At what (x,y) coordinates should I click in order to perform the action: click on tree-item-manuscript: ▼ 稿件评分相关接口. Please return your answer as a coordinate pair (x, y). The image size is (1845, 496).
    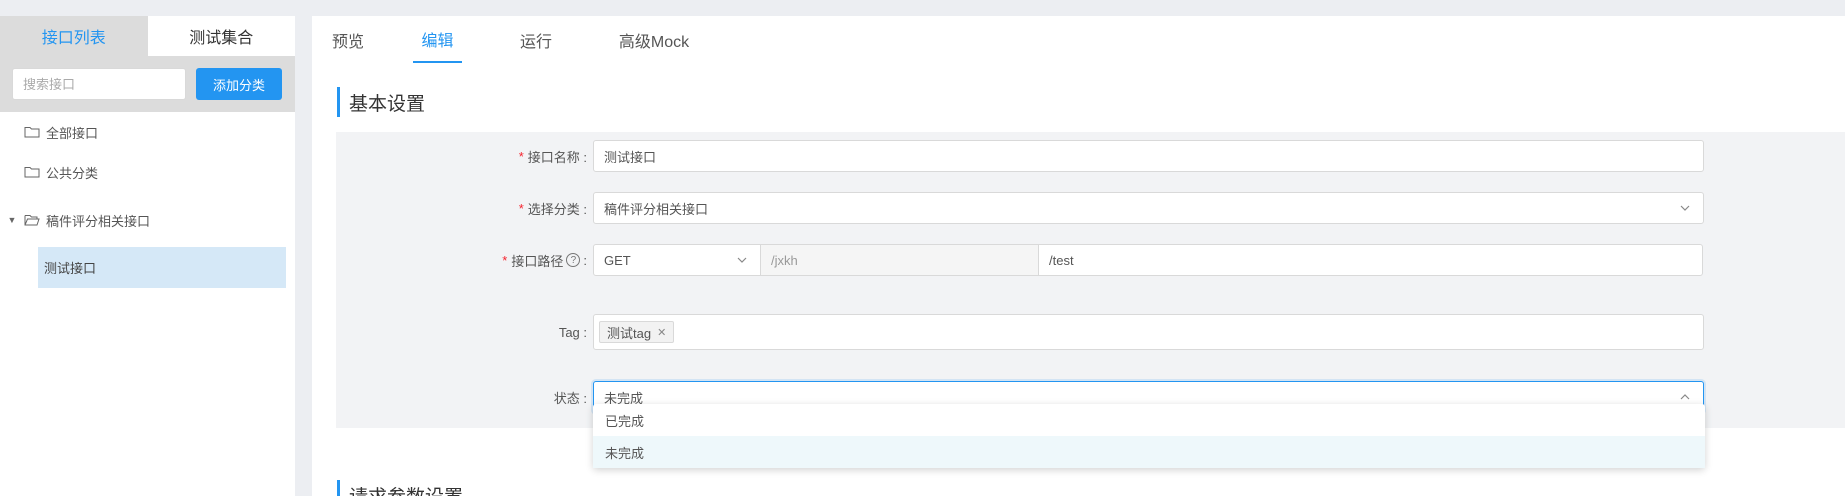
    Looking at the image, I should click on (143, 220).